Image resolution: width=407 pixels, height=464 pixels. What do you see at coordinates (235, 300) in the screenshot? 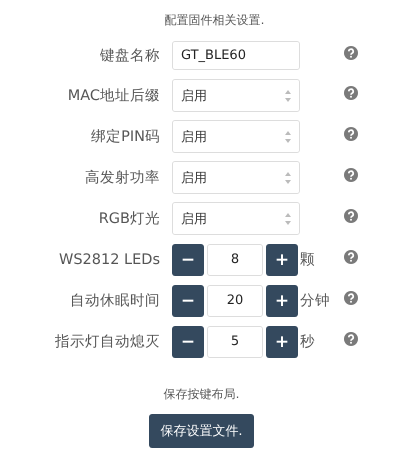
I see `number-field: 20` at bounding box center [235, 300].